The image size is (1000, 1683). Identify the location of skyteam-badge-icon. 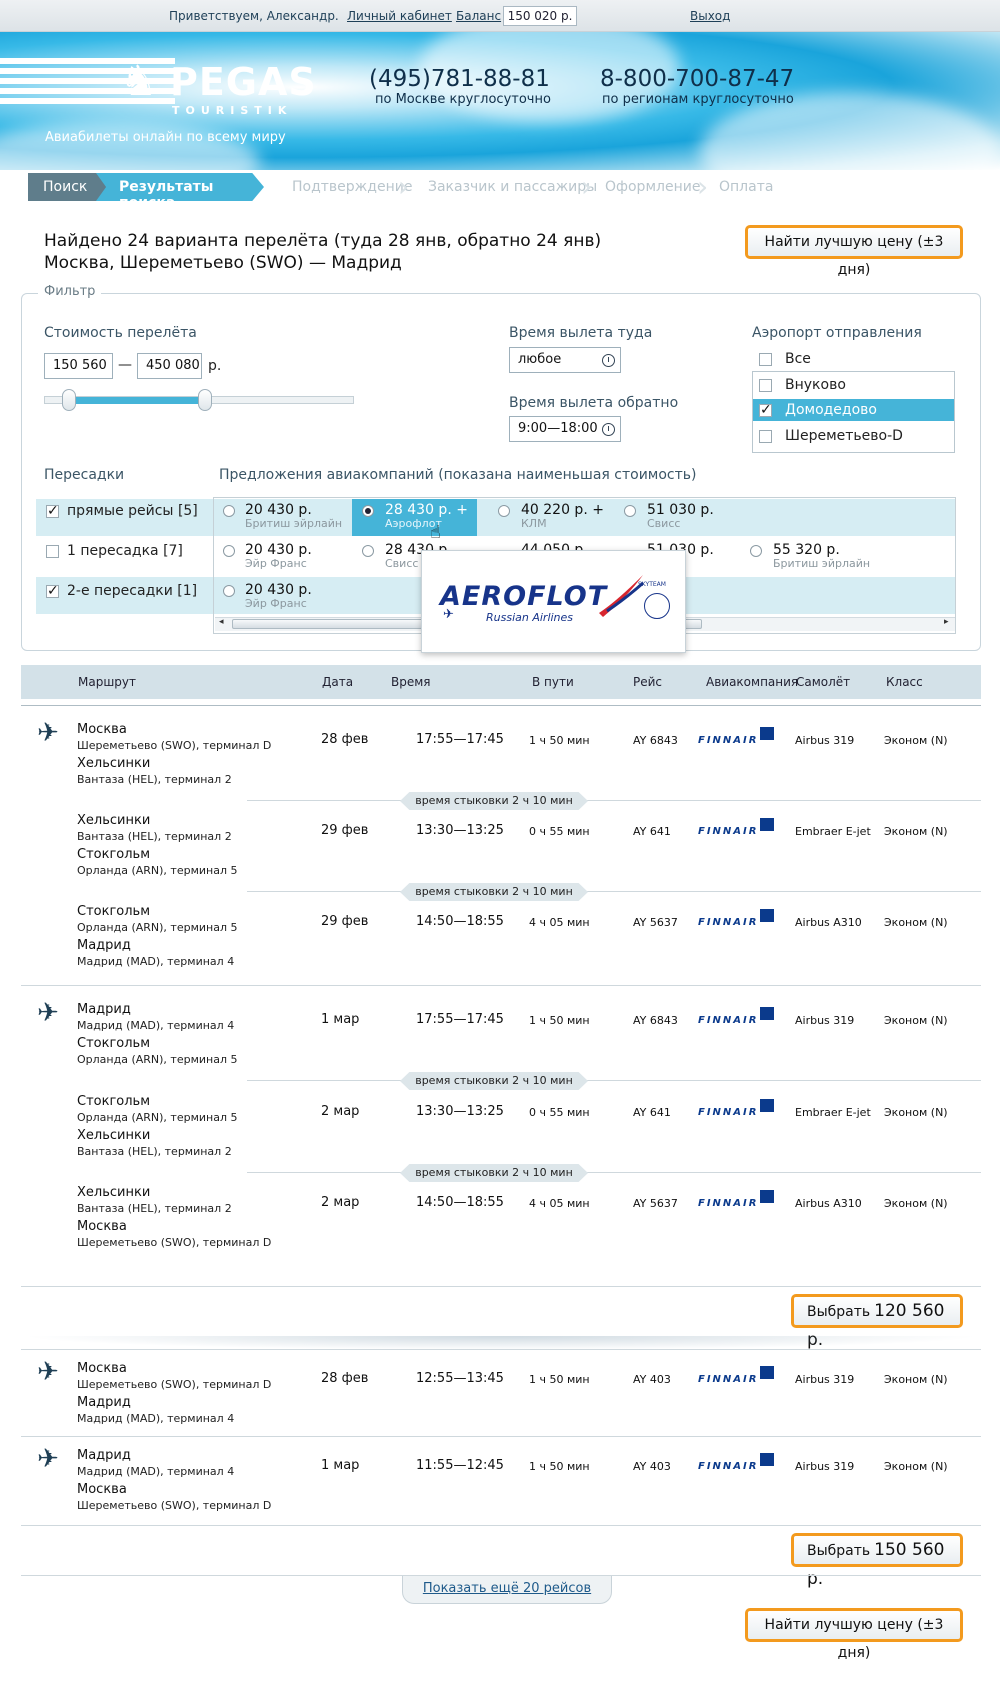
(657, 606).